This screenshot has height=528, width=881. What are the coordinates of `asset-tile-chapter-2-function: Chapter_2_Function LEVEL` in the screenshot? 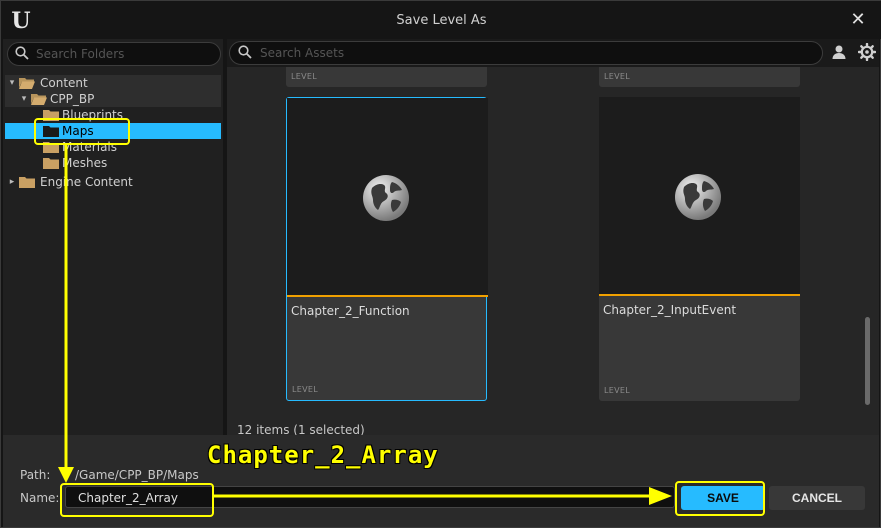 It's located at (387, 249).